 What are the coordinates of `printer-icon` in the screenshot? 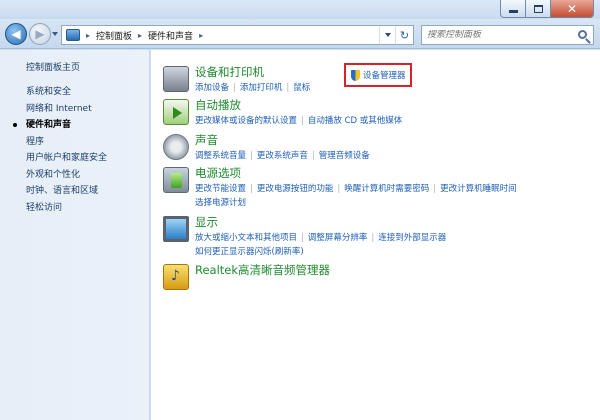 It's located at (176, 79).